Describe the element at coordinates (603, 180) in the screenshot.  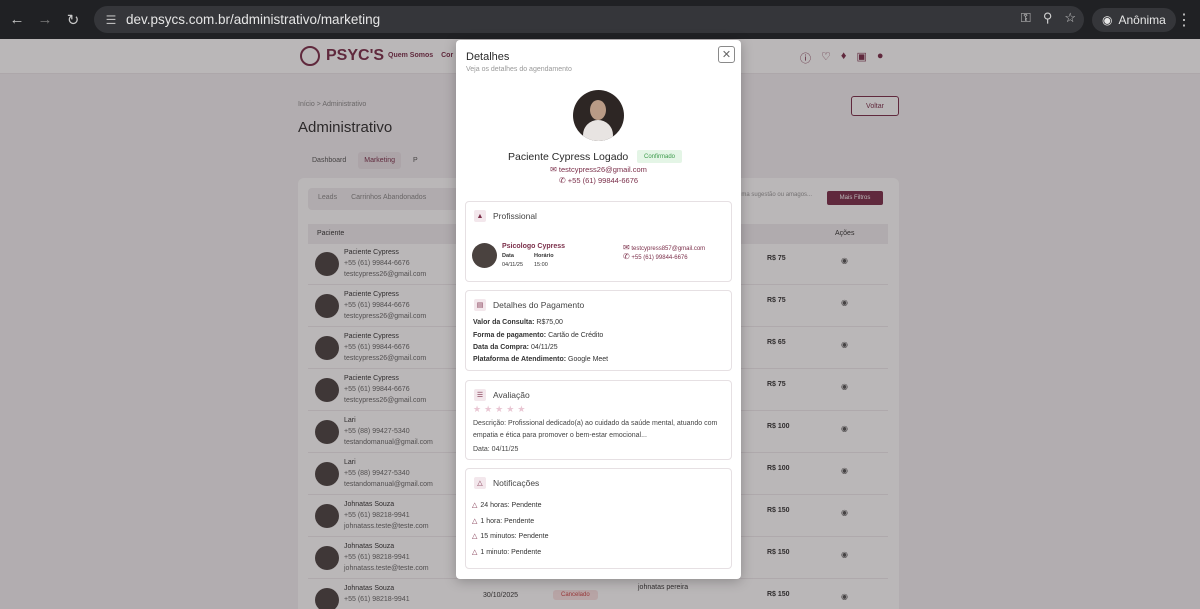
I see `patient-phone-text: +55 (61) 99844-6676` at that location.